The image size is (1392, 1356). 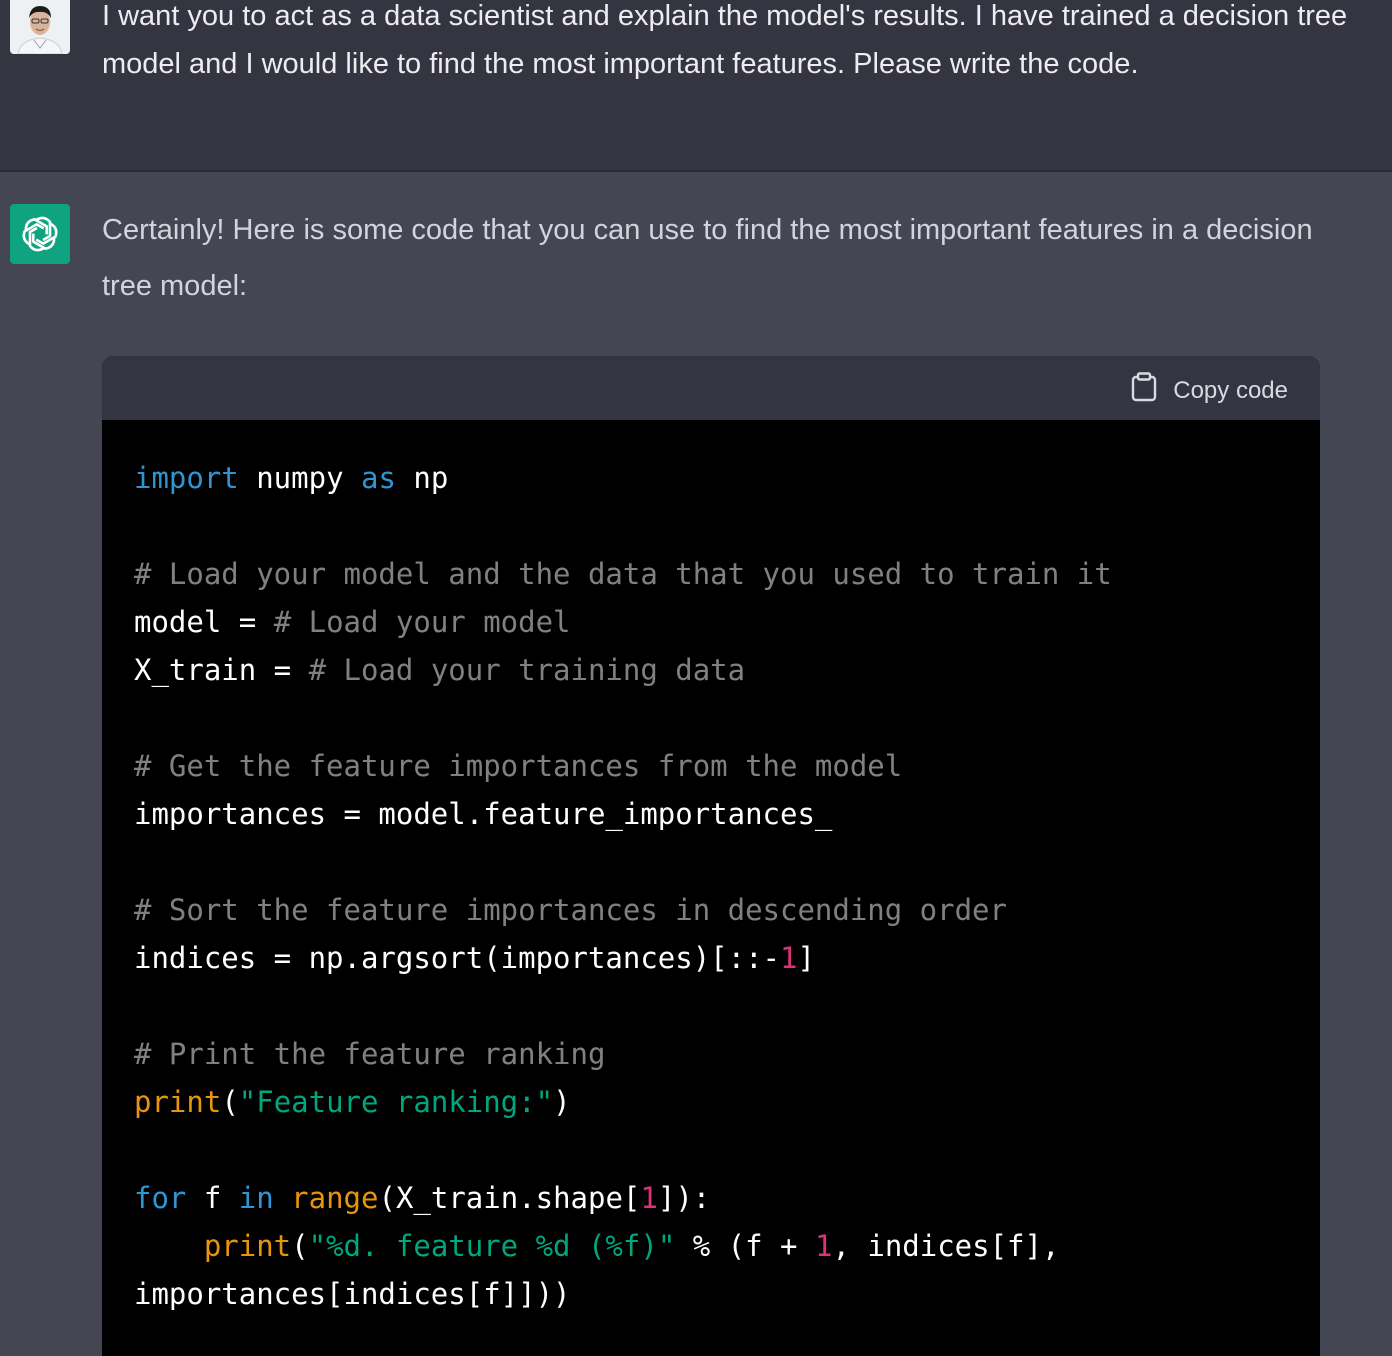 What do you see at coordinates (204, 622) in the screenshot?
I see `code-token: model =` at bounding box center [204, 622].